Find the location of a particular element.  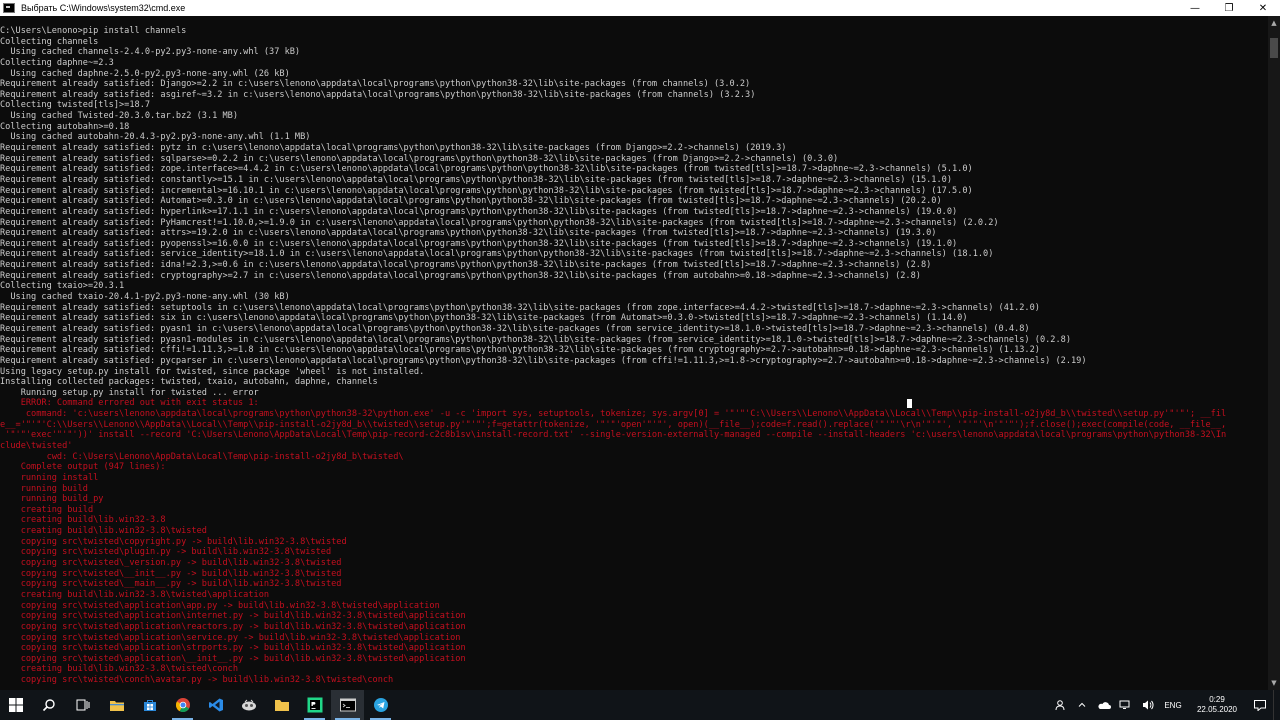

vertical-scrollbar: ▲ ▼ is located at coordinates (1274, 353).